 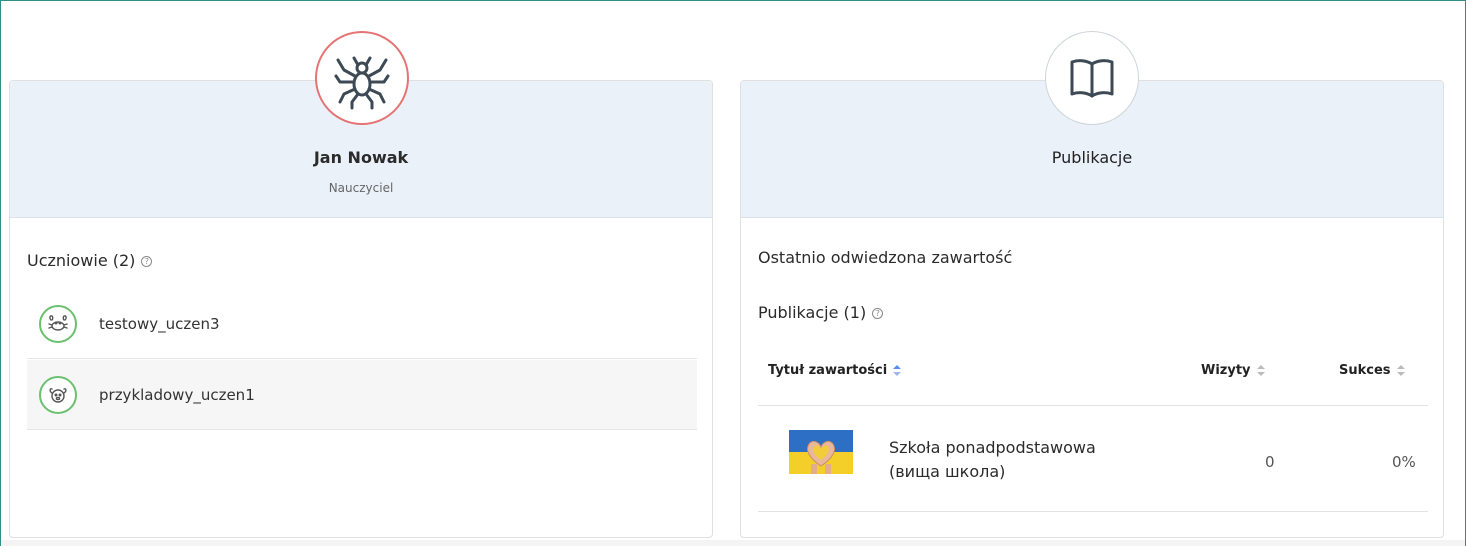 What do you see at coordinates (1029, 460) in the screenshot?
I see `publication-title-link: Szkoła ponadpodstawowa (вища школа)` at bounding box center [1029, 460].